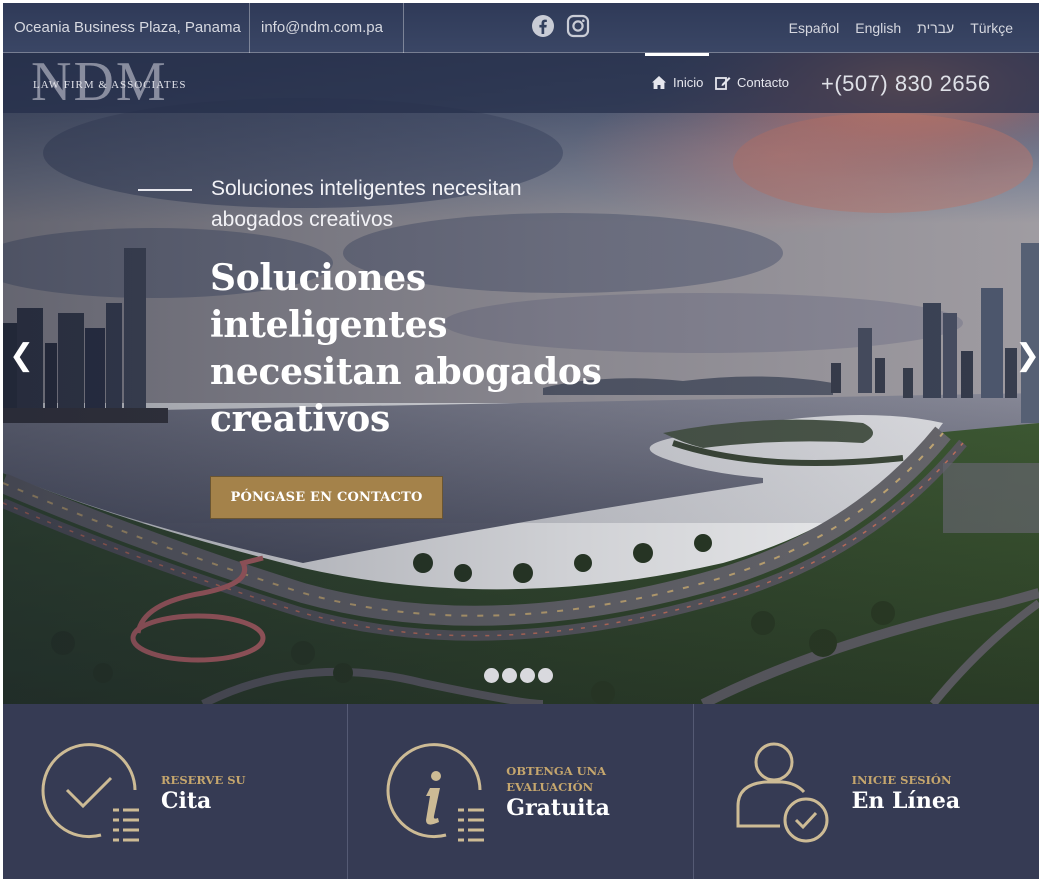  What do you see at coordinates (90, 792) in the screenshot?
I see `calendar-check-icon` at bounding box center [90, 792].